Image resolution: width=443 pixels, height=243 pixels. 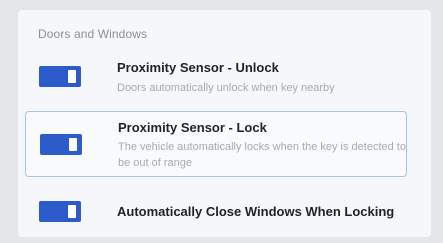 I want to click on setting-close-windows: Automatically Close Windows When Locking, so click(x=216, y=211).